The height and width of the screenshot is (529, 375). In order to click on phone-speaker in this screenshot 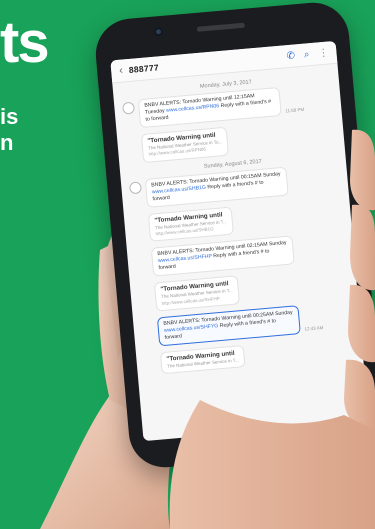, I will do `click(220, 27)`.